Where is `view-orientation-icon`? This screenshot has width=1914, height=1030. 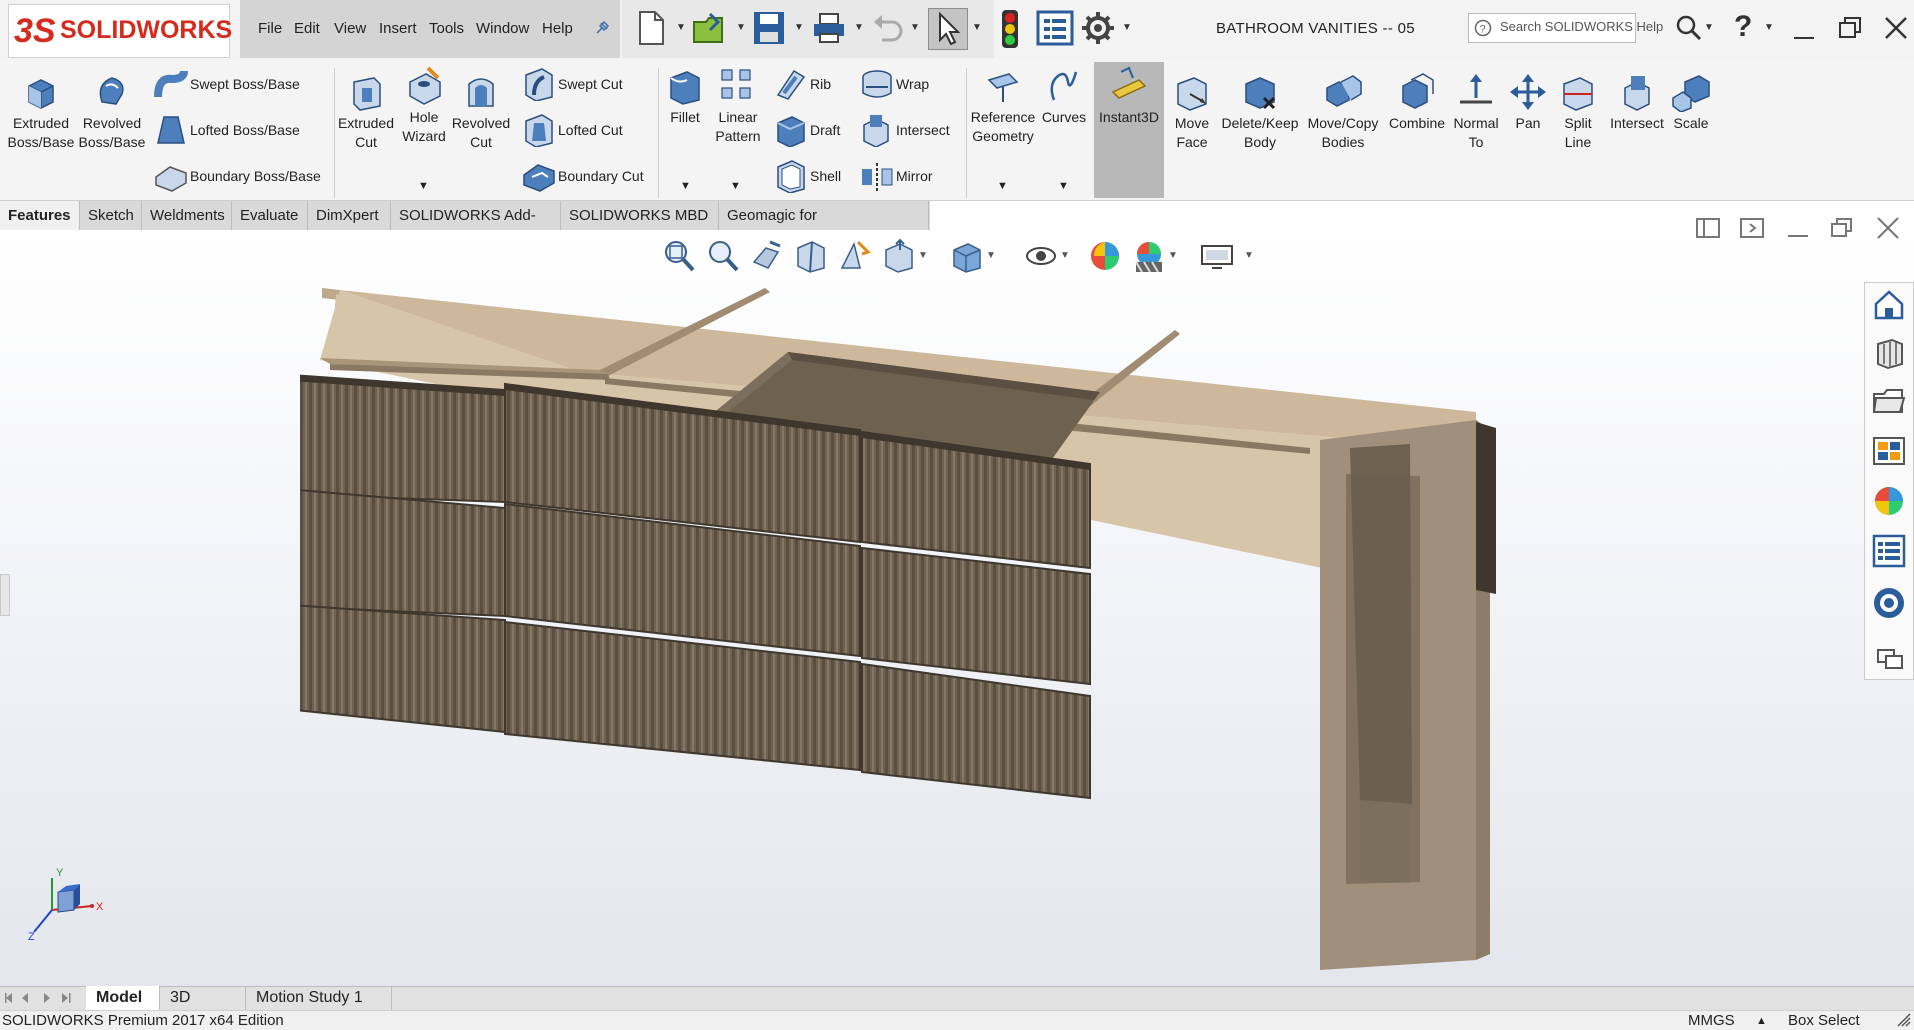 view-orientation-icon is located at coordinates (899, 256).